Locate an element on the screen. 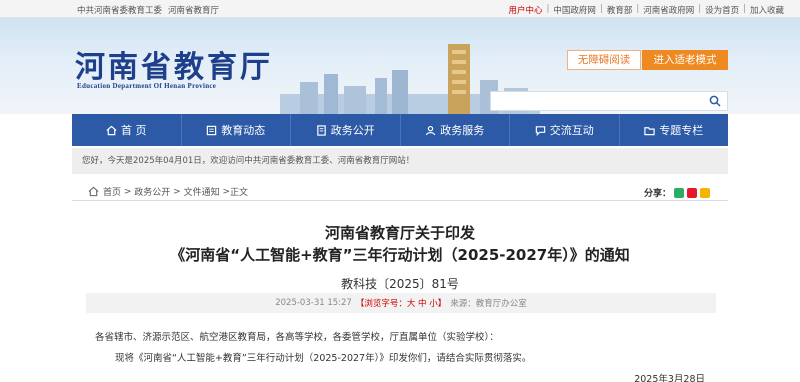 The width and height of the screenshot is (800, 382). link-moe: 教育部 is located at coordinates (620, 10).